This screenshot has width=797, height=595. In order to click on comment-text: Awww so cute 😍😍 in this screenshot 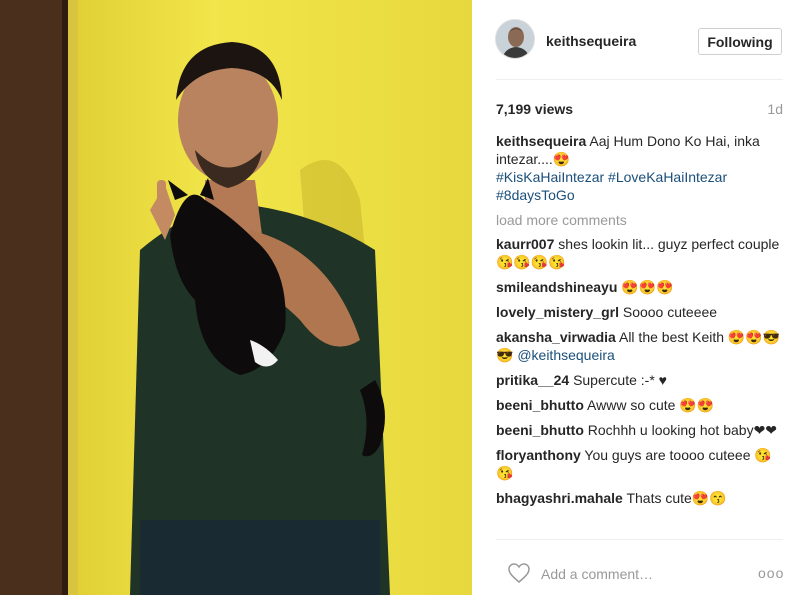, I will do `click(651, 405)`.